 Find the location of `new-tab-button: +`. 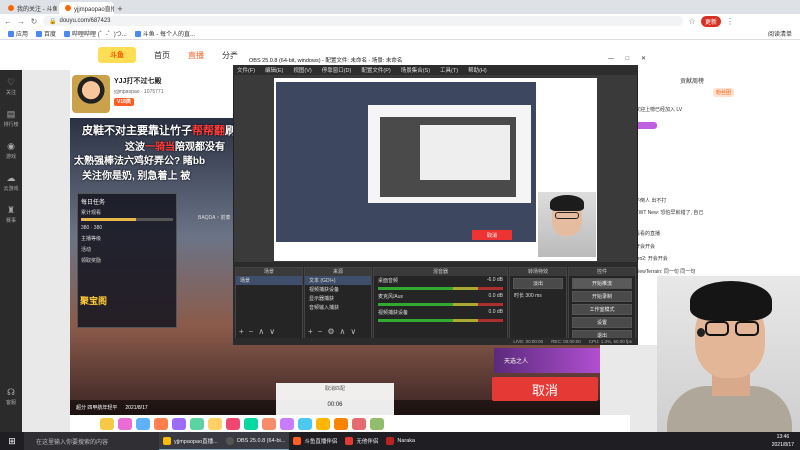

new-tab-button: + is located at coordinates (120, 9).